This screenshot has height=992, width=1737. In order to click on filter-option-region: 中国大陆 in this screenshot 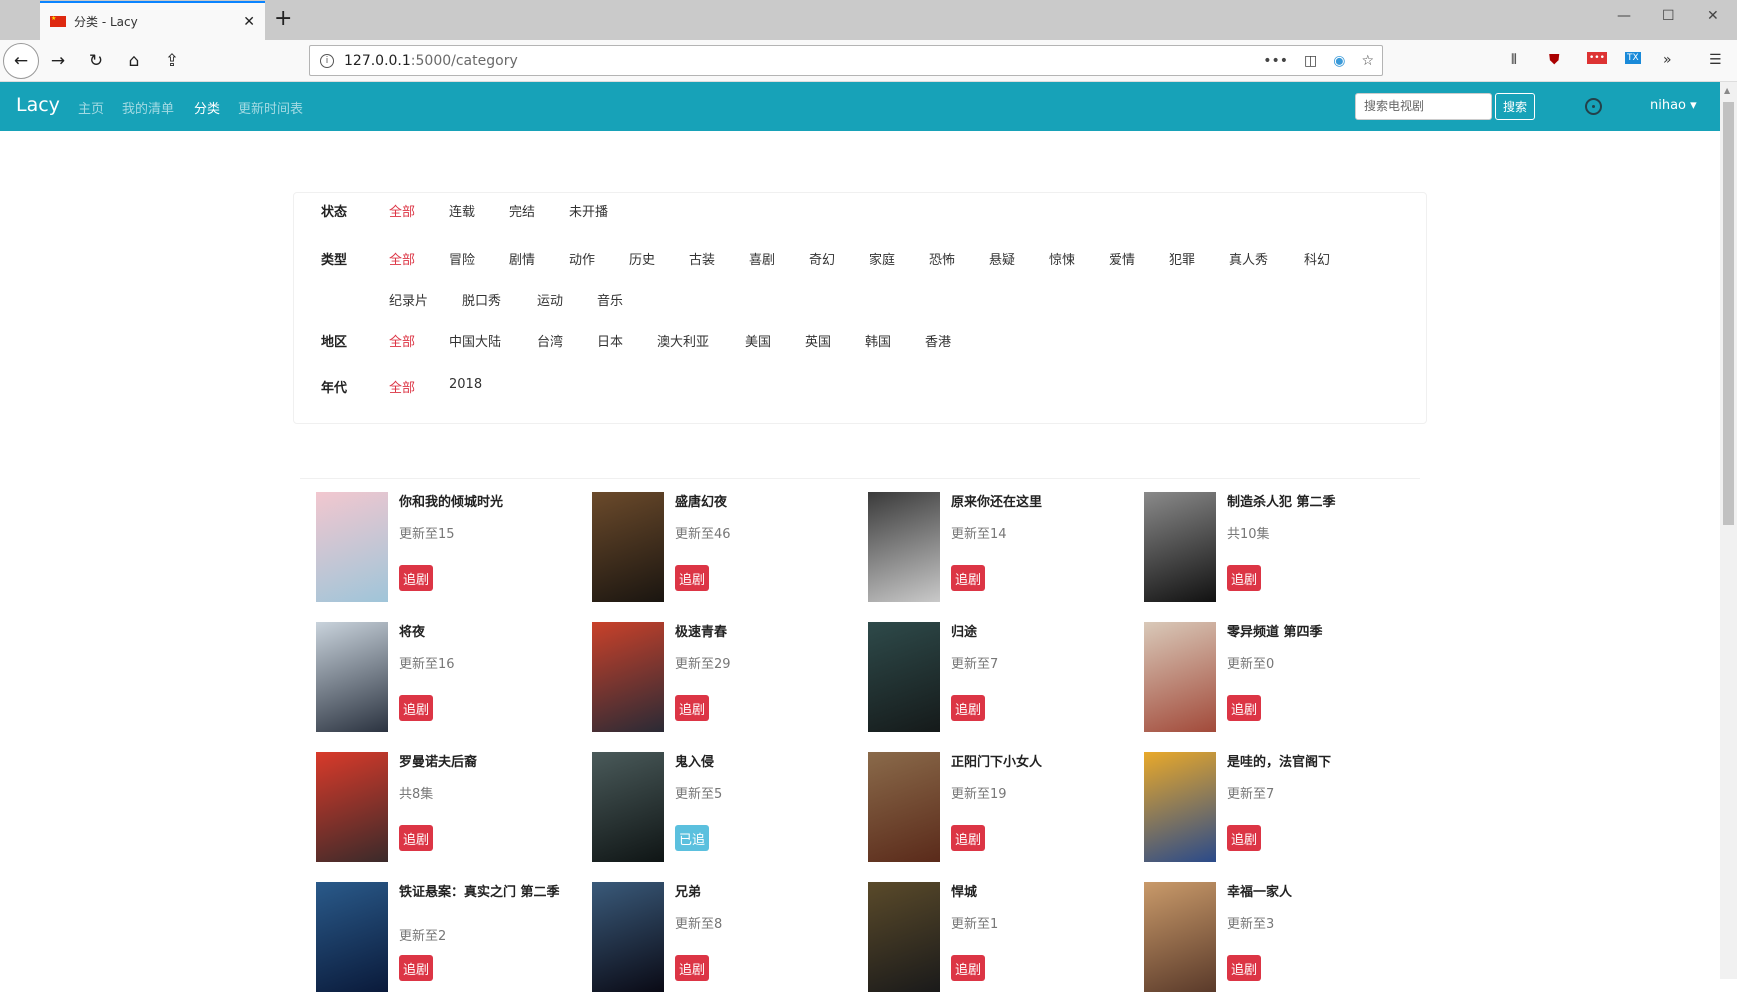, I will do `click(475, 340)`.